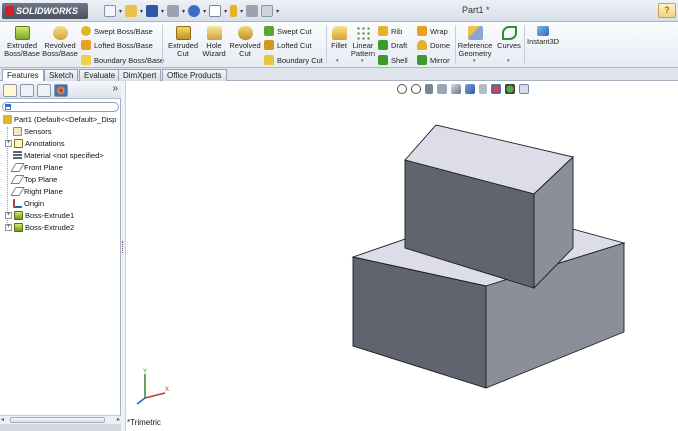 This screenshot has width=678, height=431. Describe the element at coordinates (141, 11) in the screenshot. I see `open-dropdown-icon: ▾` at that location.